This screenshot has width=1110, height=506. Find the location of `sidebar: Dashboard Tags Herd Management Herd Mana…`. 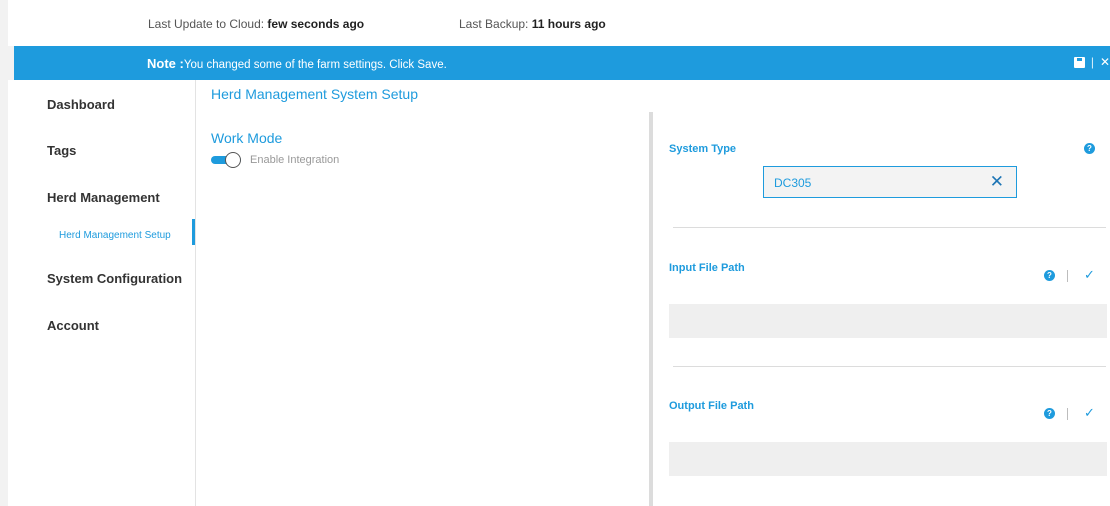

sidebar: Dashboard Tags Herd Management Herd Mana… is located at coordinates (102, 293).